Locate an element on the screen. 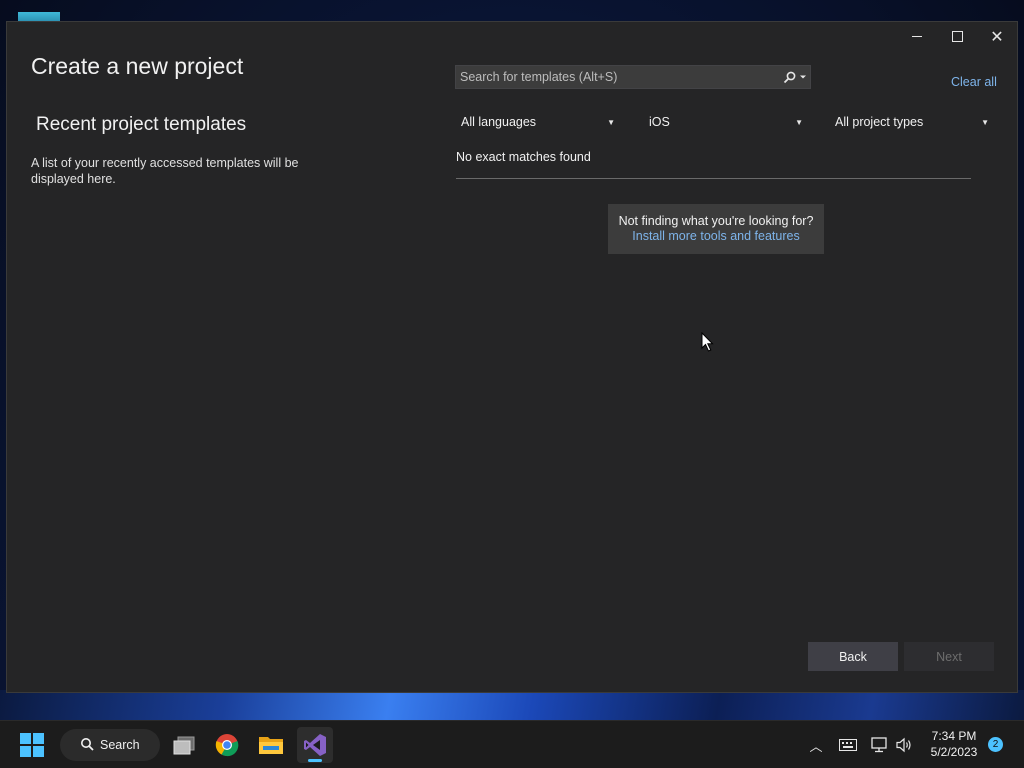 This screenshot has height=768, width=1024. active-app-indicator is located at coordinates (315, 760).